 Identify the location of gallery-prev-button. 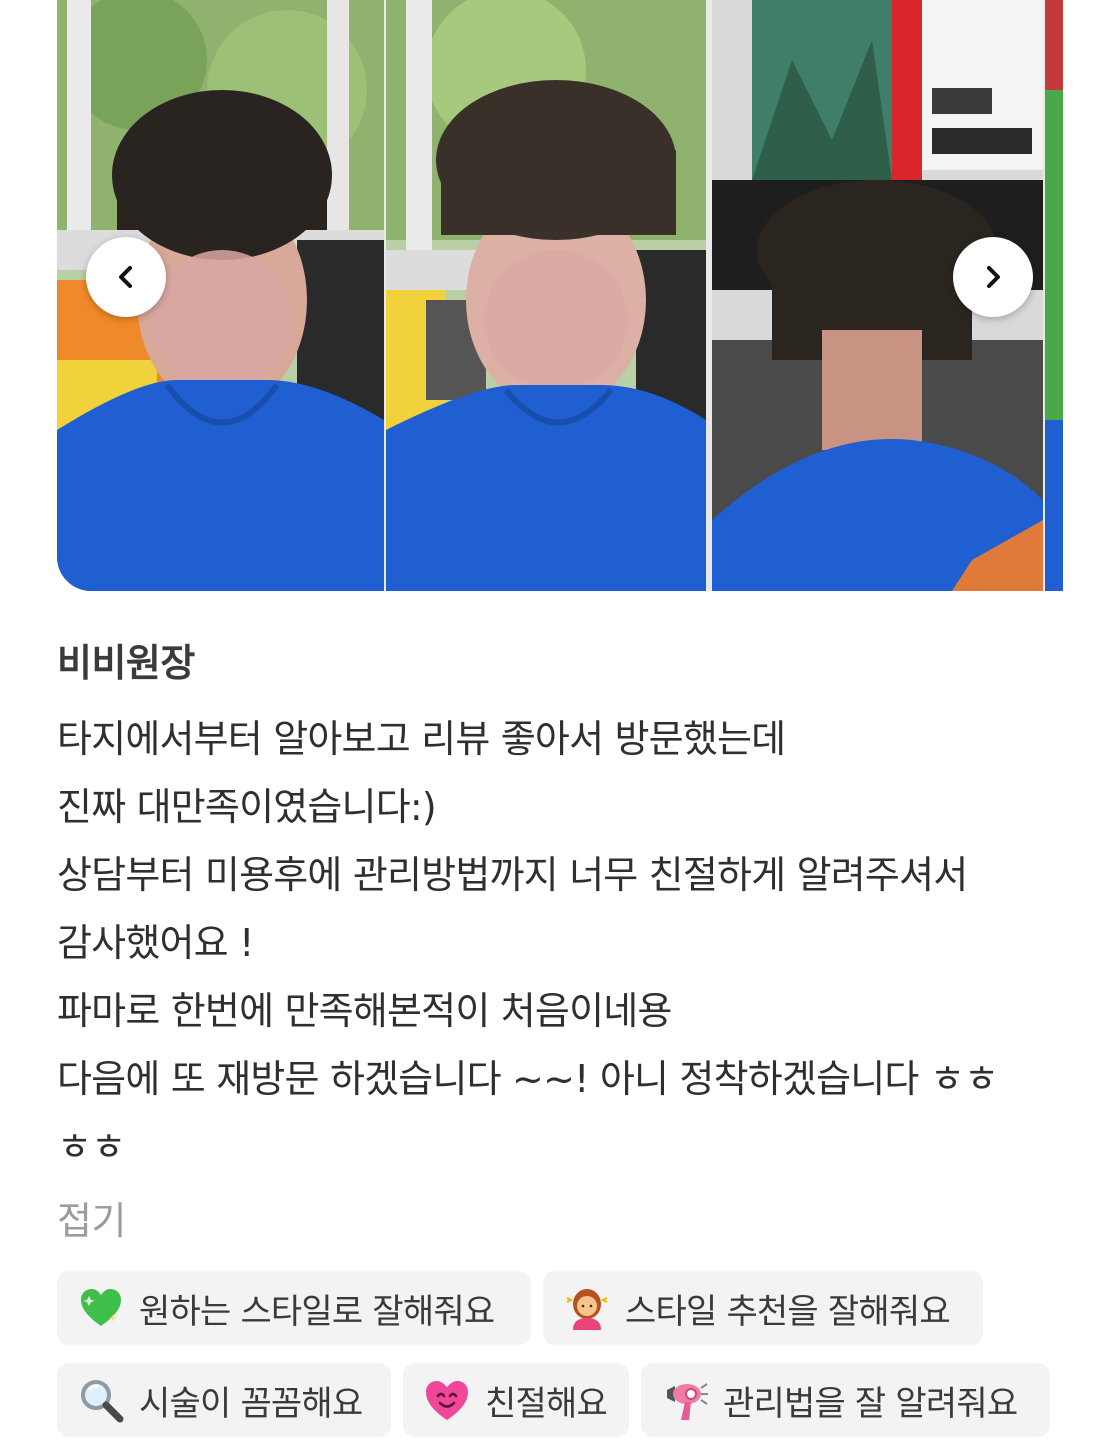
(126, 277).